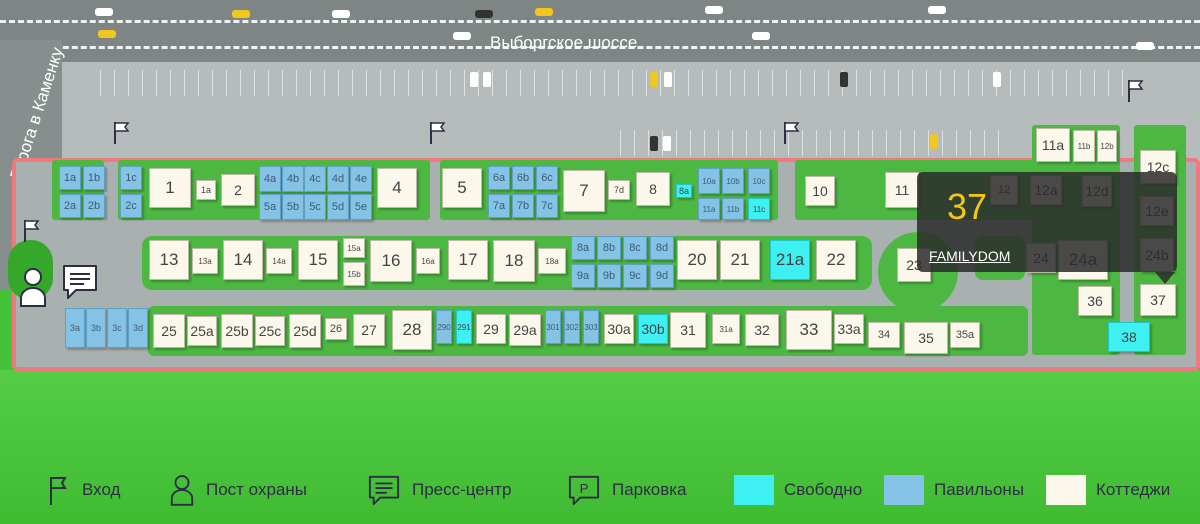 This screenshot has width=1200, height=524. Describe the element at coordinates (653, 189) in the screenshot. I see `plot-8-cottage: 8` at that location.